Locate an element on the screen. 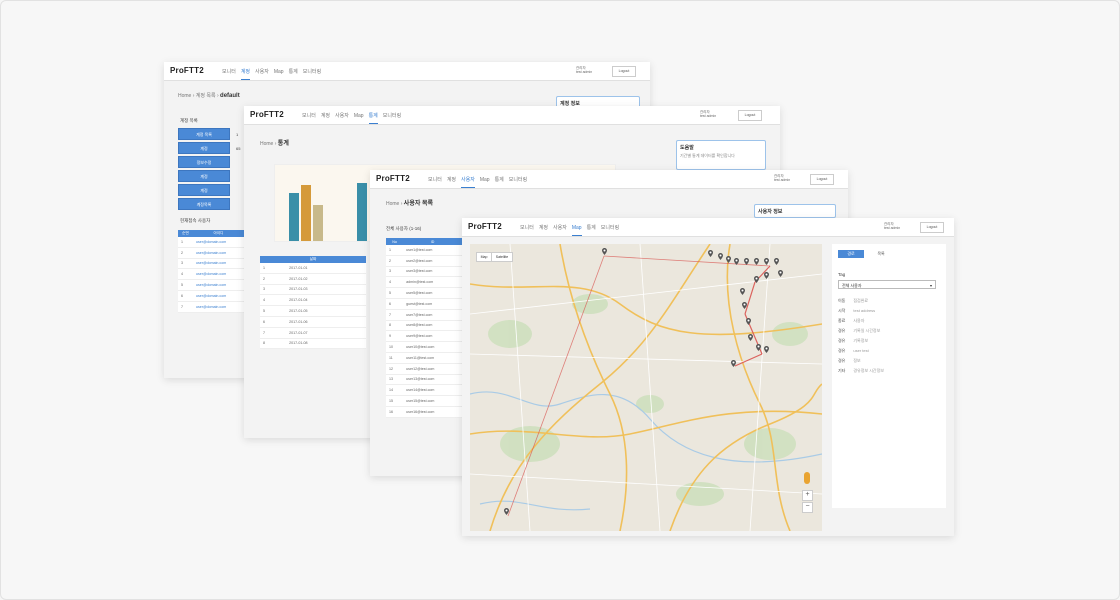 The width and height of the screenshot is (1120, 600). table-row: 16 user16@test.com is located at coordinates (424, 412).